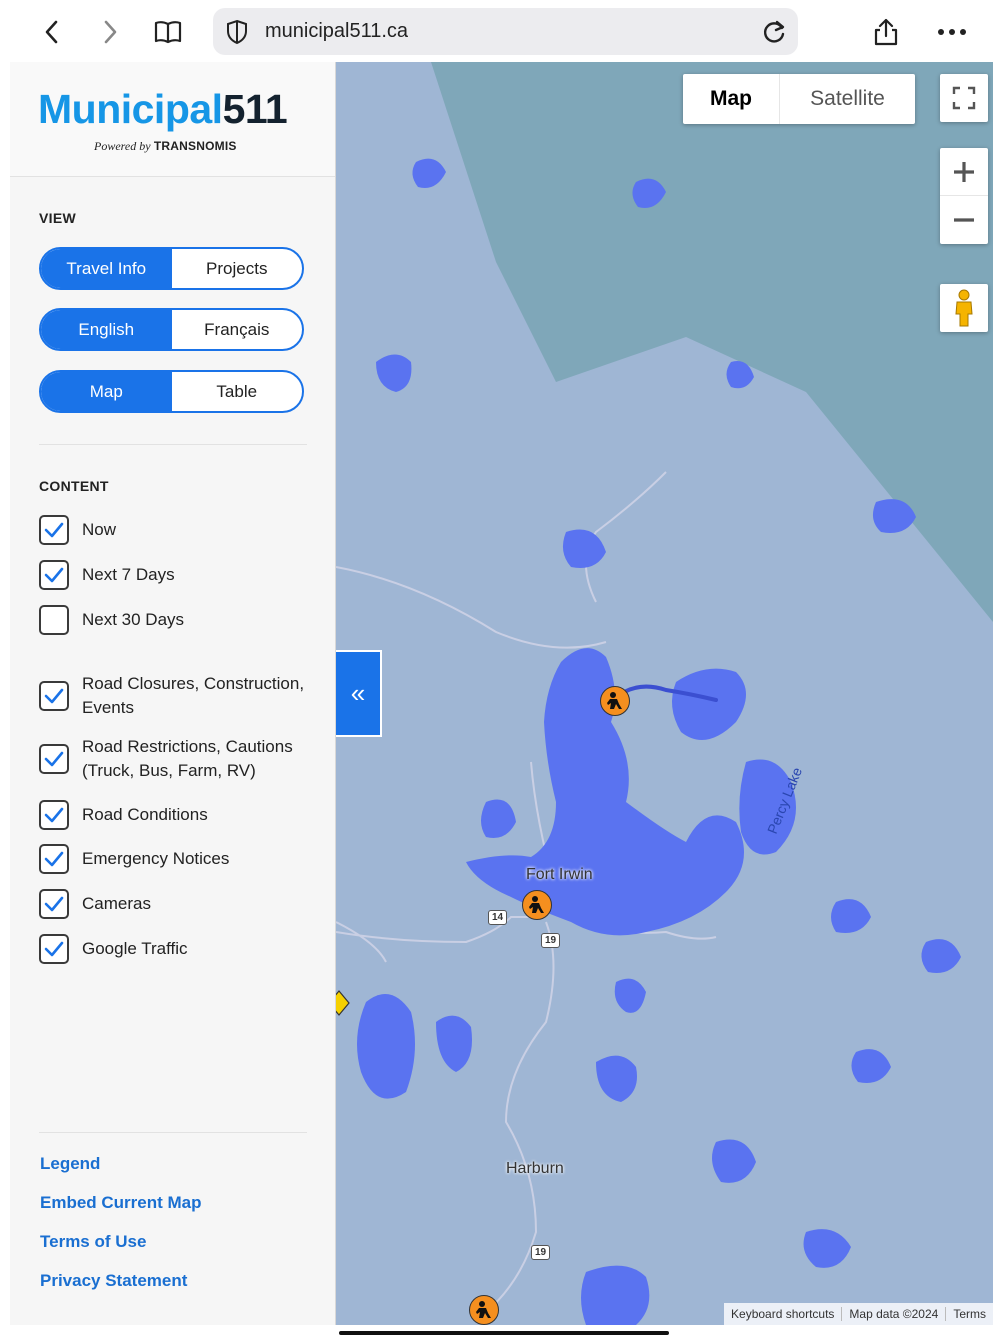 The height and width of the screenshot is (1335, 993). What do you see at coordinates (774, 32) in the screenshot?
I see `reload-icon` at bounding box center [774, 32].